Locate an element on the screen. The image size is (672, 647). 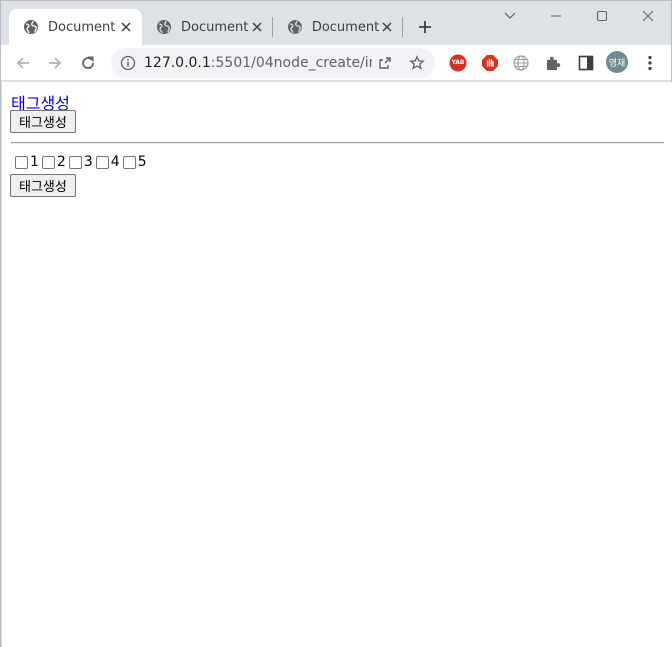
arrow-left-icon is located at coordinates (22, 63).